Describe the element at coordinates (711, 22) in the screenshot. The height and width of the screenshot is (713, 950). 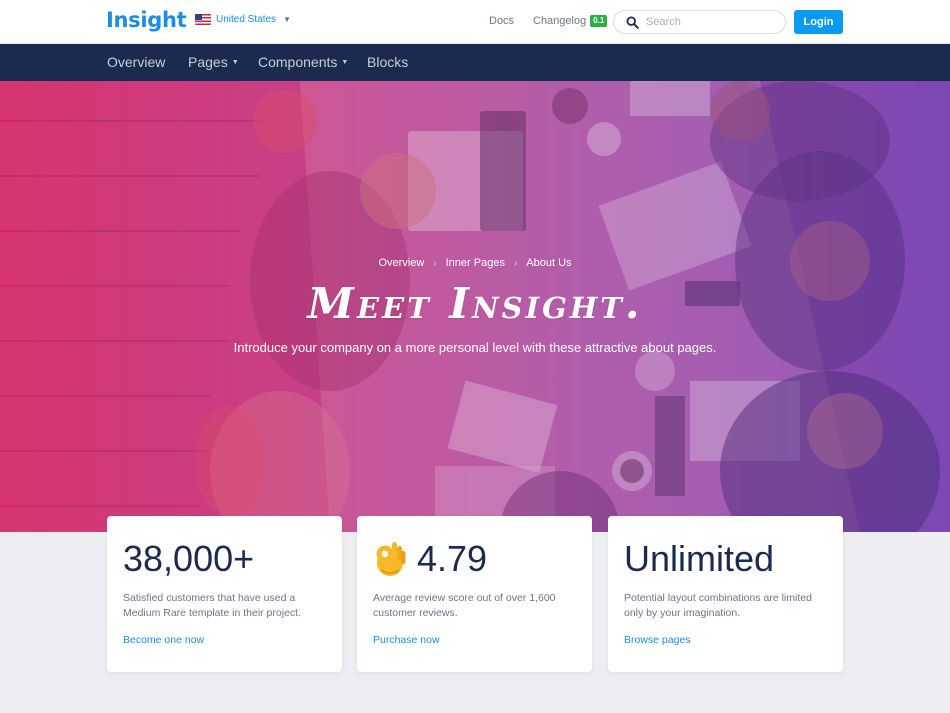
I see `search-input` at that location.